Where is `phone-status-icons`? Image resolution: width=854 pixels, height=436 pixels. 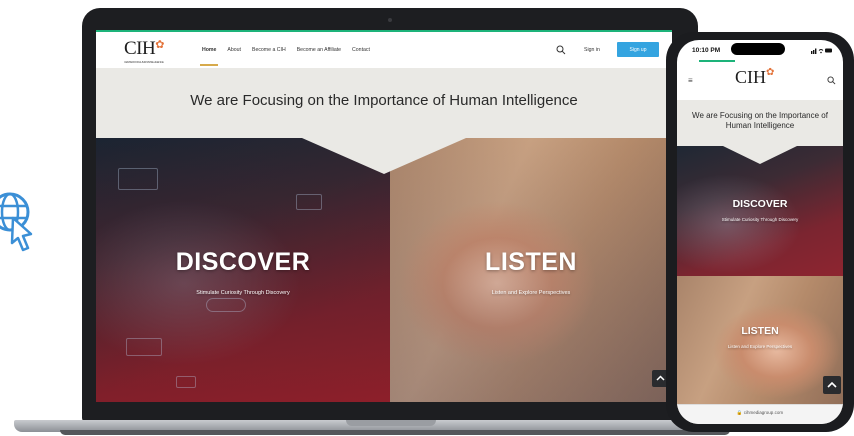 phone-status-icons is located at coordinates (822, 51).